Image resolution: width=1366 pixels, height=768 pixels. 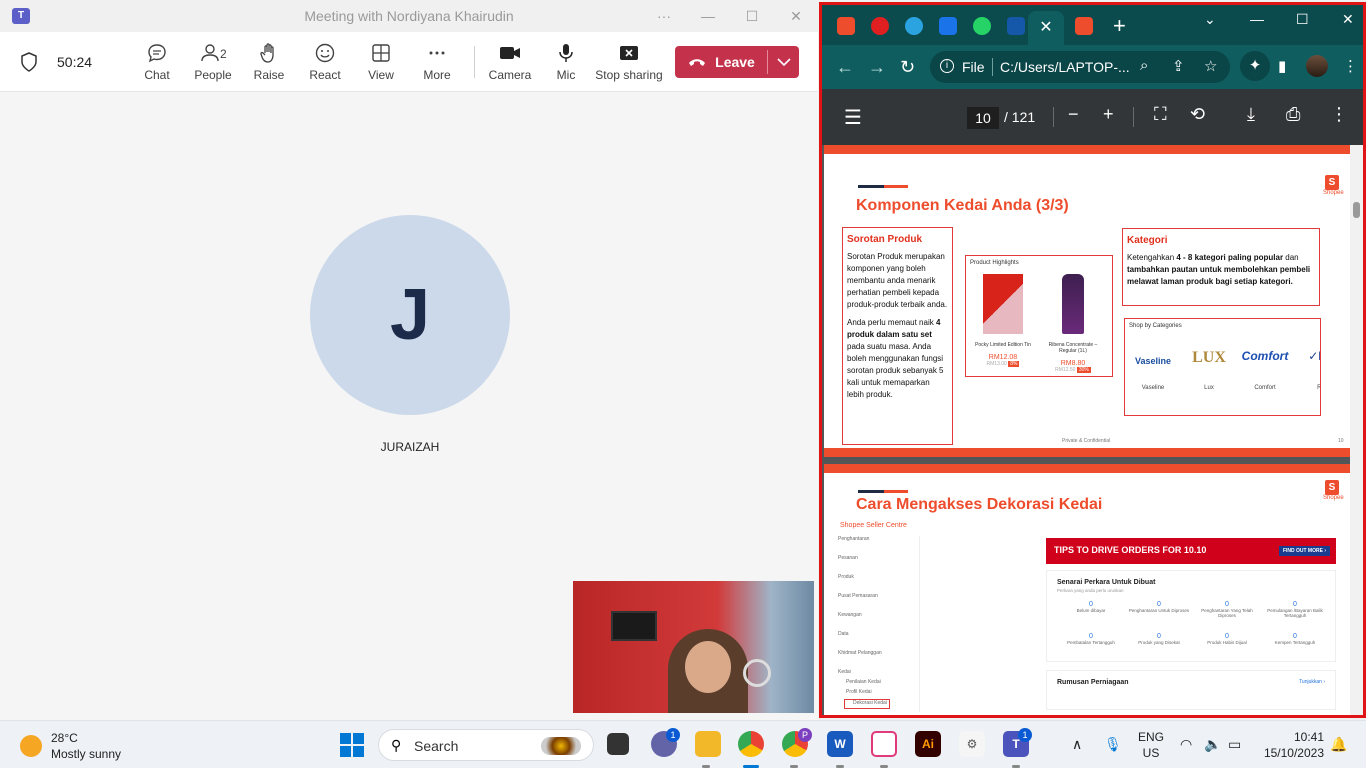 I want to click on snipping-tool-icon, so click(x=884, y=744).